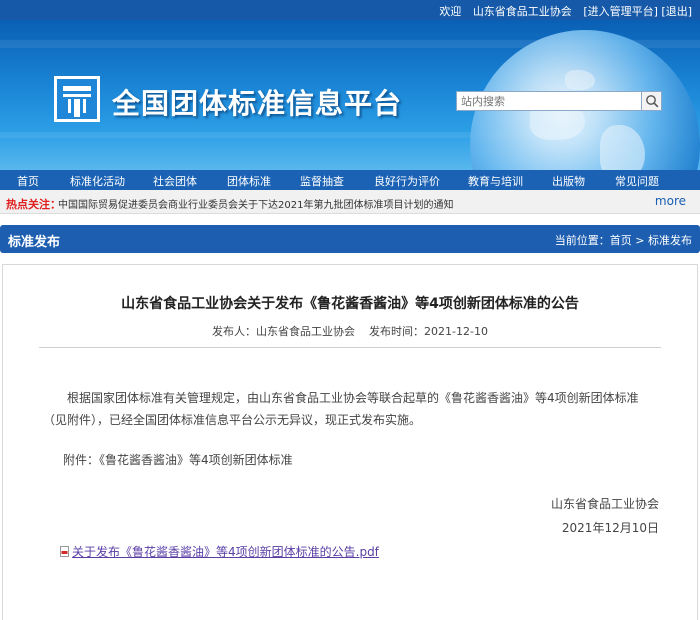 The height and width of the screenshot is (620, 700). Describe the element at coordinates (670, 201) in the screenshot. I see `more-link: more` at that location.